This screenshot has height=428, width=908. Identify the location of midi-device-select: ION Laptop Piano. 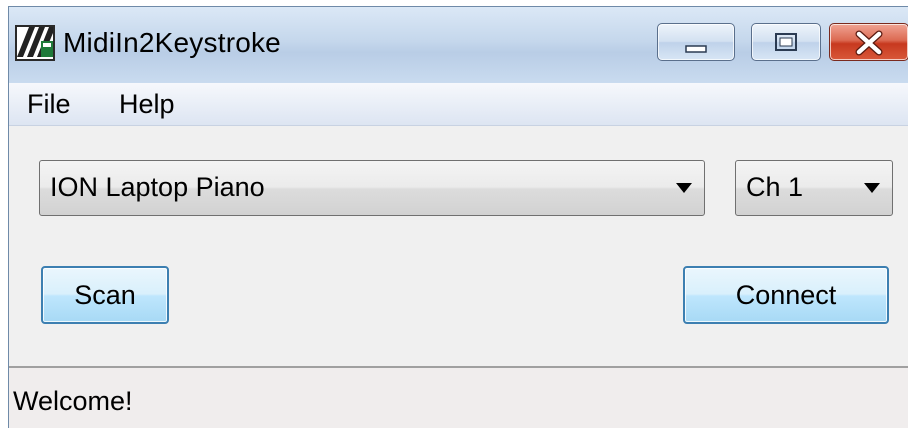
(372, 188).